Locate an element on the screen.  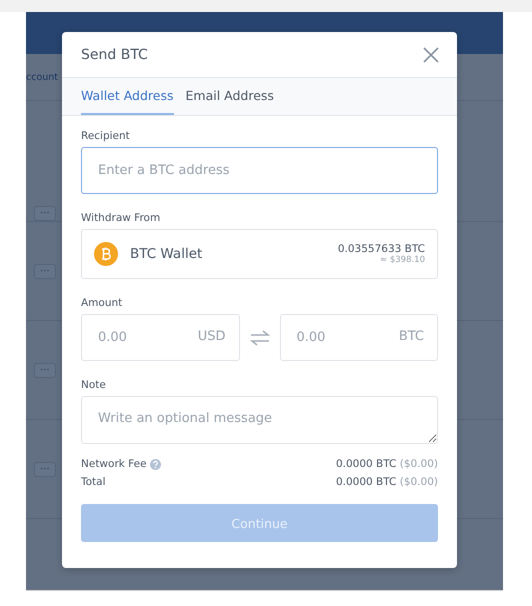
currency-label: USD is located at coordinates (212, 336).